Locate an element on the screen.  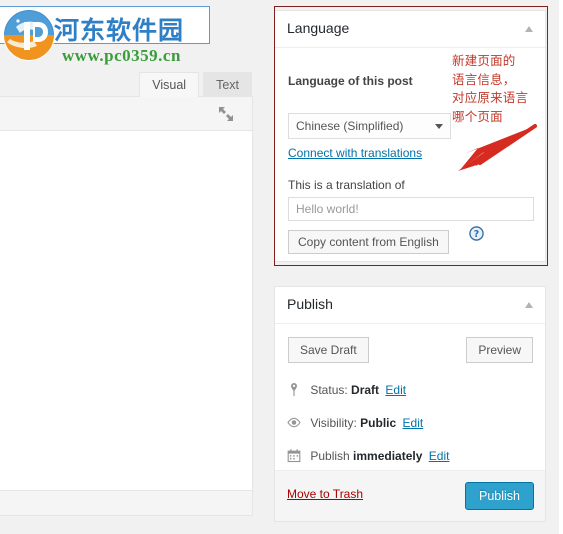
editor-footer-strip is located at coordinates (126, 526).